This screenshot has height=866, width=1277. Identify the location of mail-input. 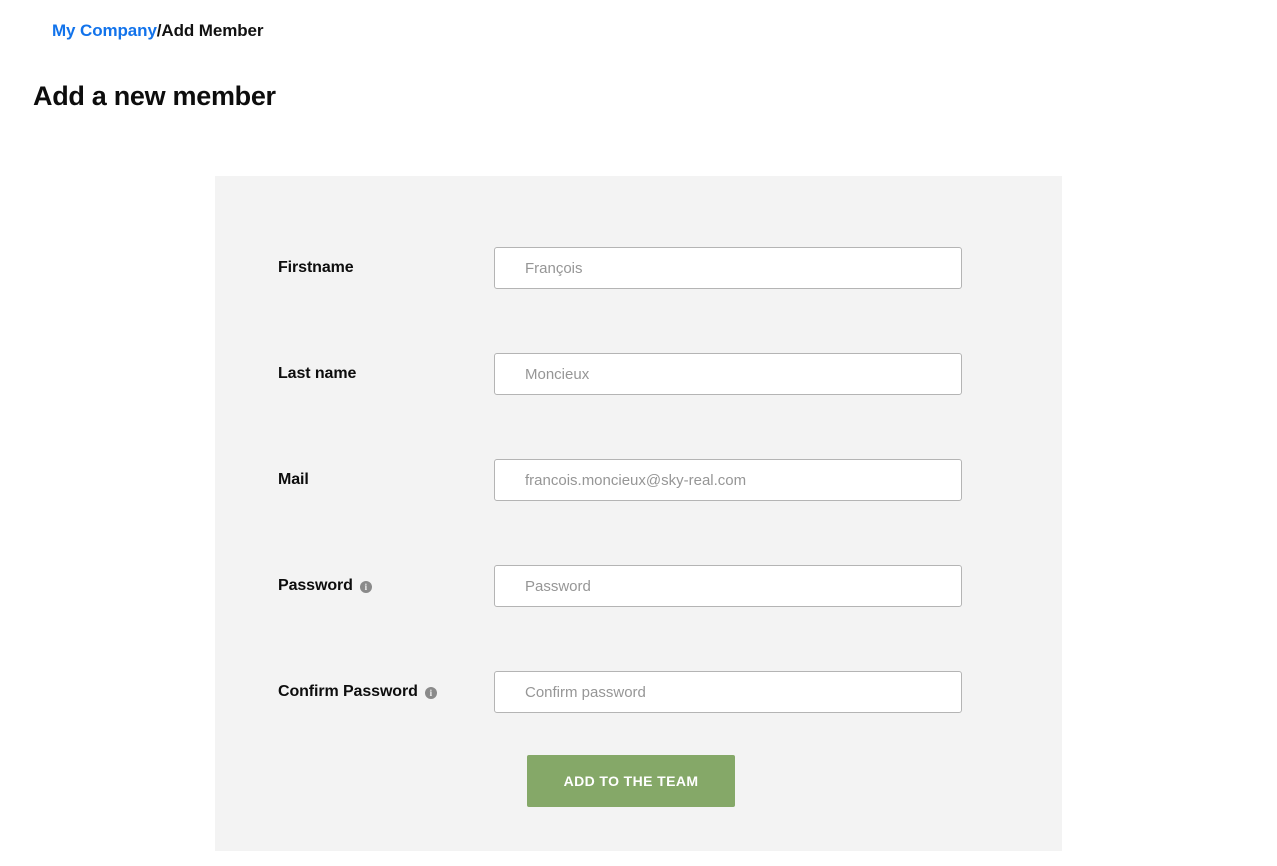
(728, 480).